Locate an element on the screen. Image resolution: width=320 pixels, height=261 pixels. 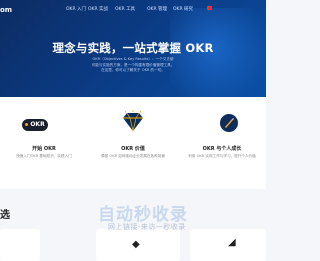
watermark-subtitle: 网上链接·来访一秒收录 is located at coordinates (147, 227).